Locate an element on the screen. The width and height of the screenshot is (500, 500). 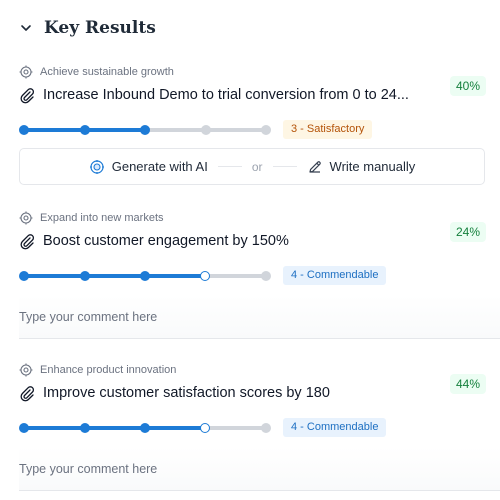
progress-percent-badge: 24% is located at coordinates (467, 232).